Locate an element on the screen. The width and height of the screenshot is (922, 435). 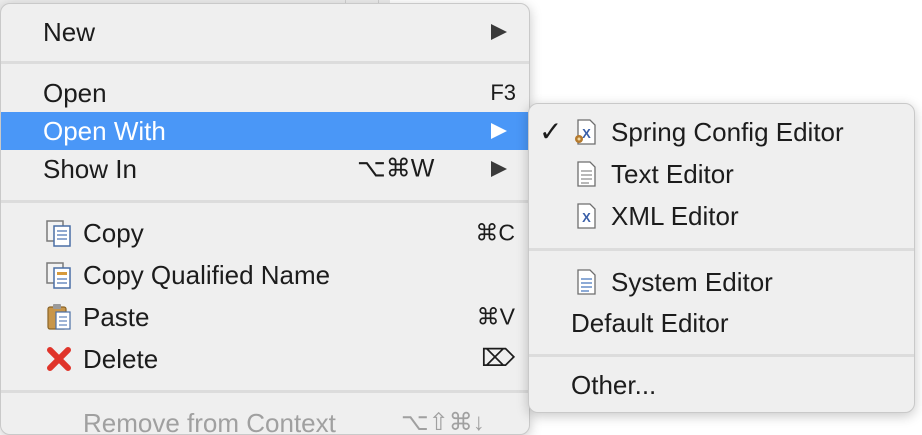
submenu-item-spring-config-editor: ✓ X Spring Config Editor is located at coordinates (721, 132).